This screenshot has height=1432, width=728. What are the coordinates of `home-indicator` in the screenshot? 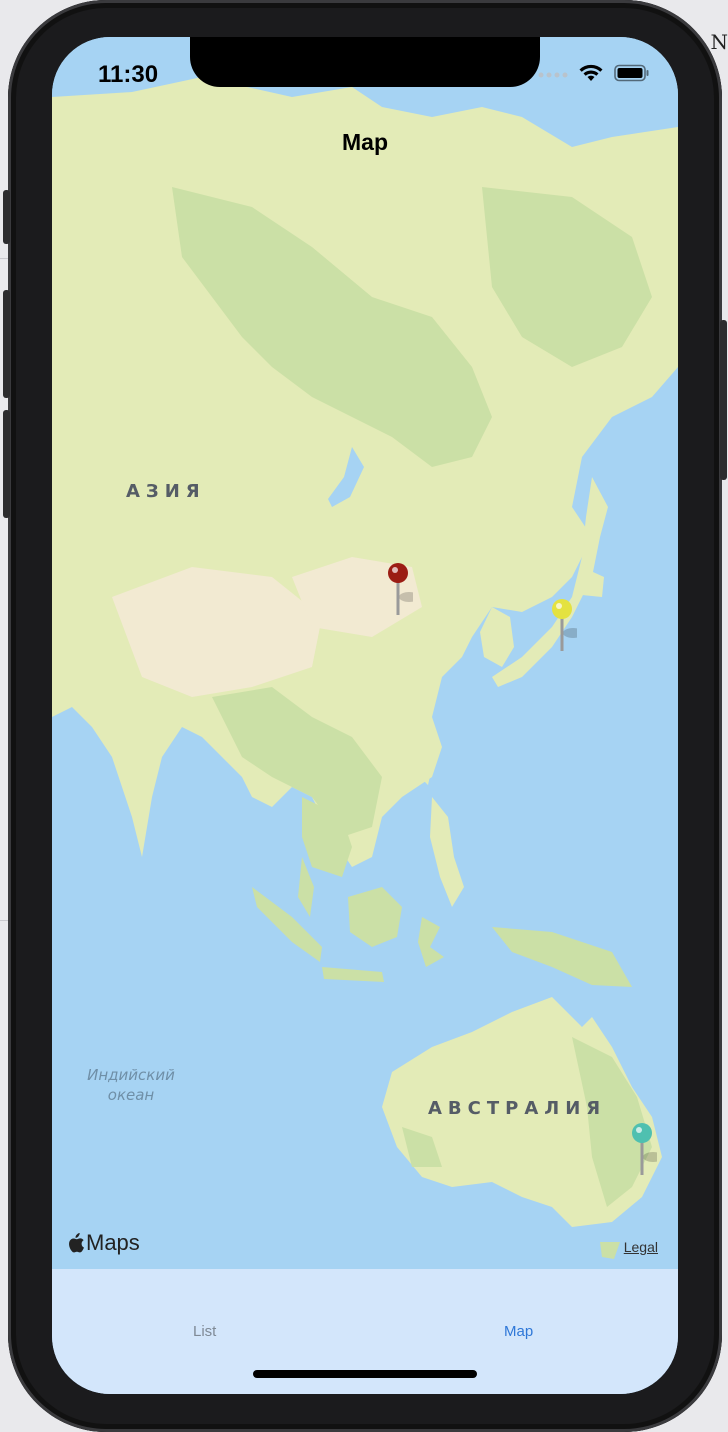 It's located at (365, 1374).